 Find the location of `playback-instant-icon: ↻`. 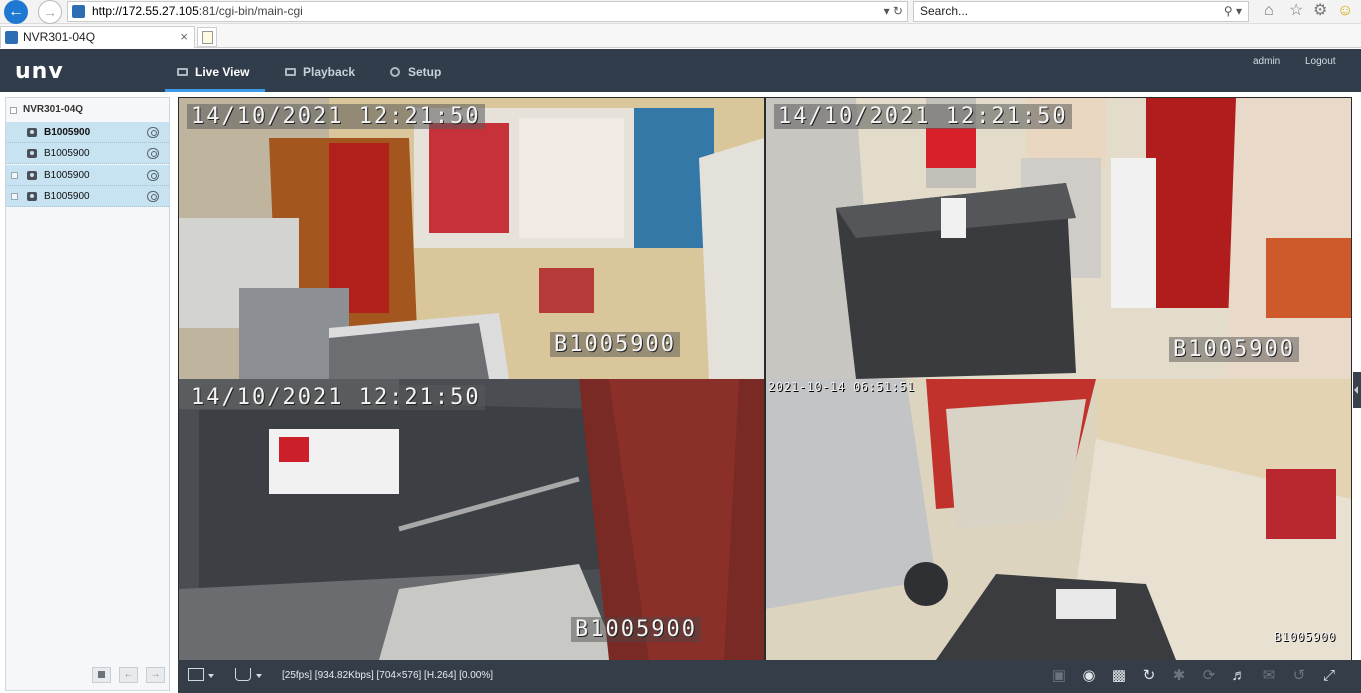

playback-instant-icon: ↻ is located at coordinates (1149, 676).